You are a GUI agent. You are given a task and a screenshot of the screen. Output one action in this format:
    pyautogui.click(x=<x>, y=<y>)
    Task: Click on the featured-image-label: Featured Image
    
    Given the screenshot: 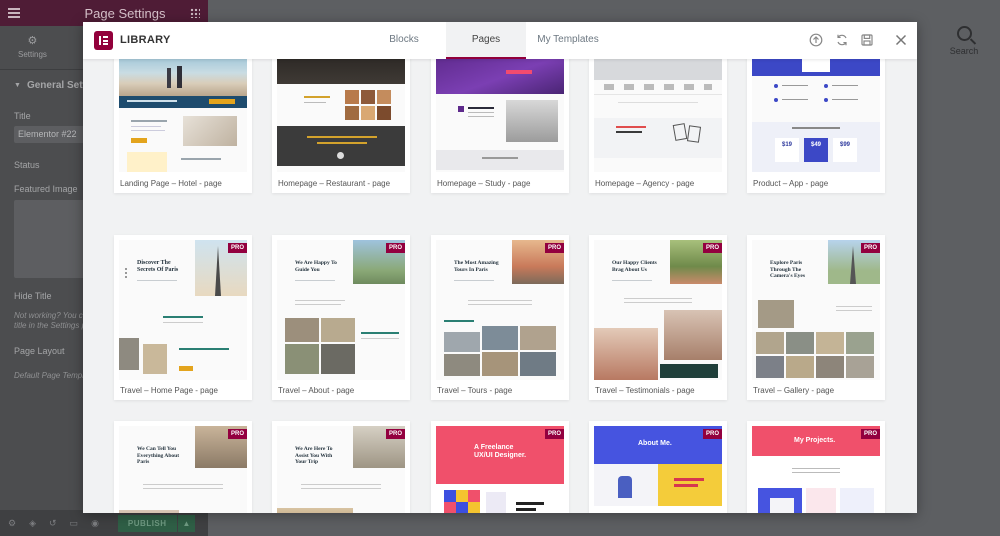 What is the action you would take?
    pyautogui.click(x=46, y=189)
    